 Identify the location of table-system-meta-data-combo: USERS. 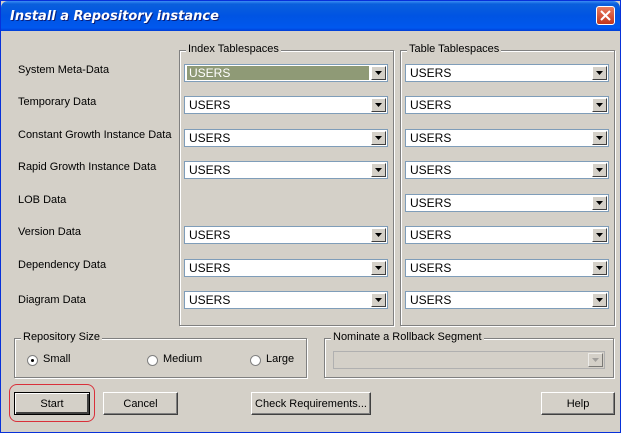
(507, 73).